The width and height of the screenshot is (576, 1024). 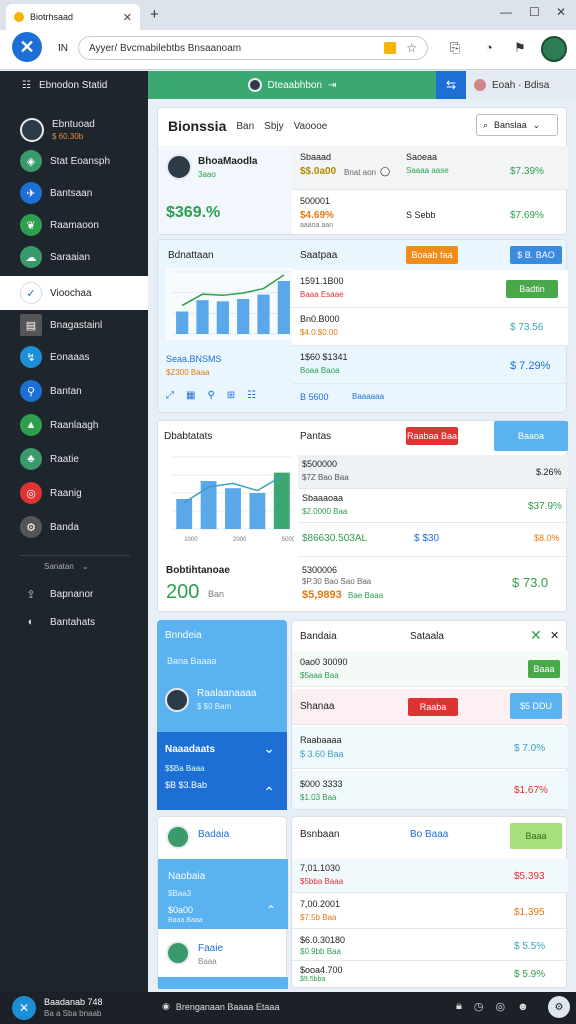 What do you see at coordinates (430, 946) in the screenshot?
I see `transaction-row: $6.0.30180 $0.9bb Baa $ 5.5%` at bounding box center [430, 946].